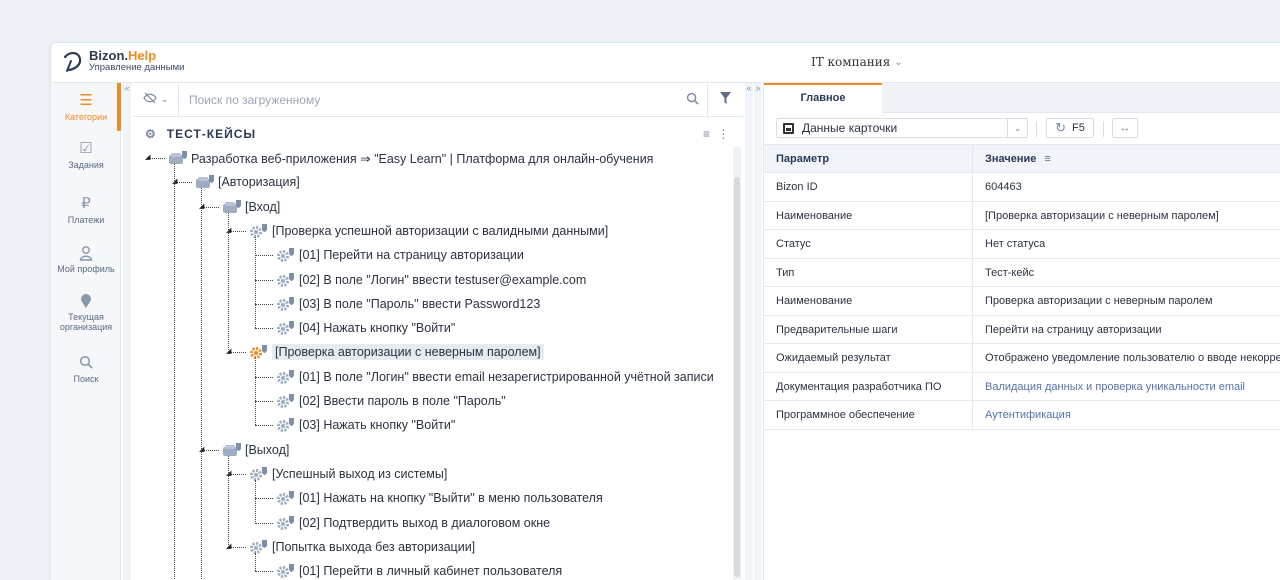  Describe the element at coordinates (86, 148) in the screenshot. I see `checkbox-icon: ☑` at that location.